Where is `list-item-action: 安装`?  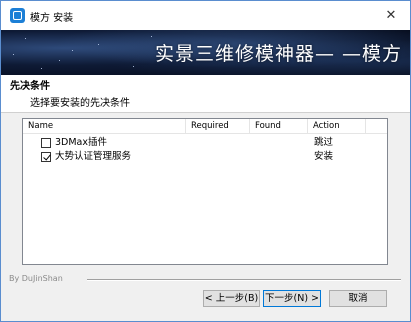
list-item-action: 安装 is located at coordinates (324, 156).